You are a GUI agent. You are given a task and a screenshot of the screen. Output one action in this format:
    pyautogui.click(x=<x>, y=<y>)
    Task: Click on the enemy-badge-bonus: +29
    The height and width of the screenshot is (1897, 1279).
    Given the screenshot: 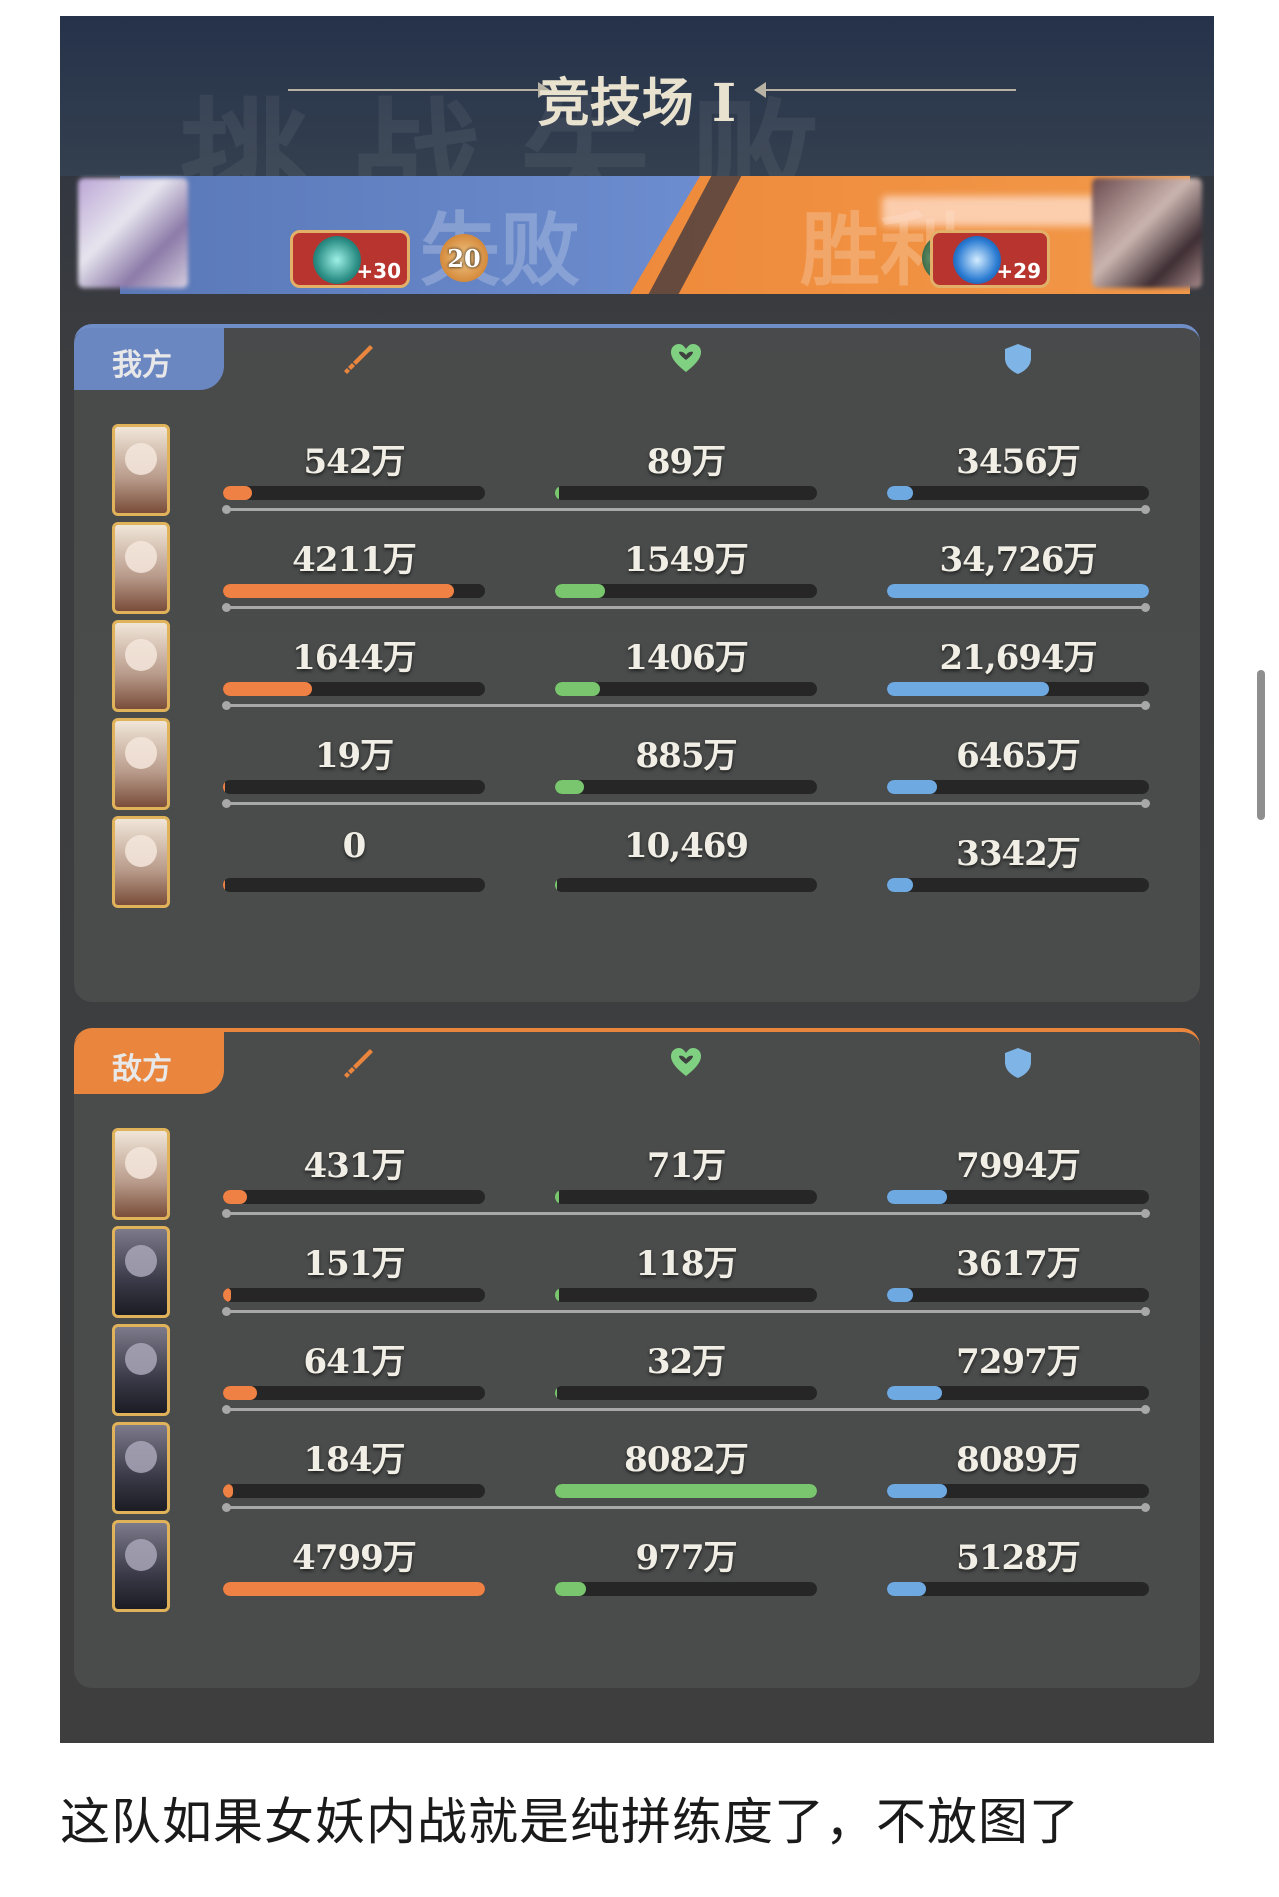 What is the action you would take?
    pyautogui.click(x=1018, y=271)
    